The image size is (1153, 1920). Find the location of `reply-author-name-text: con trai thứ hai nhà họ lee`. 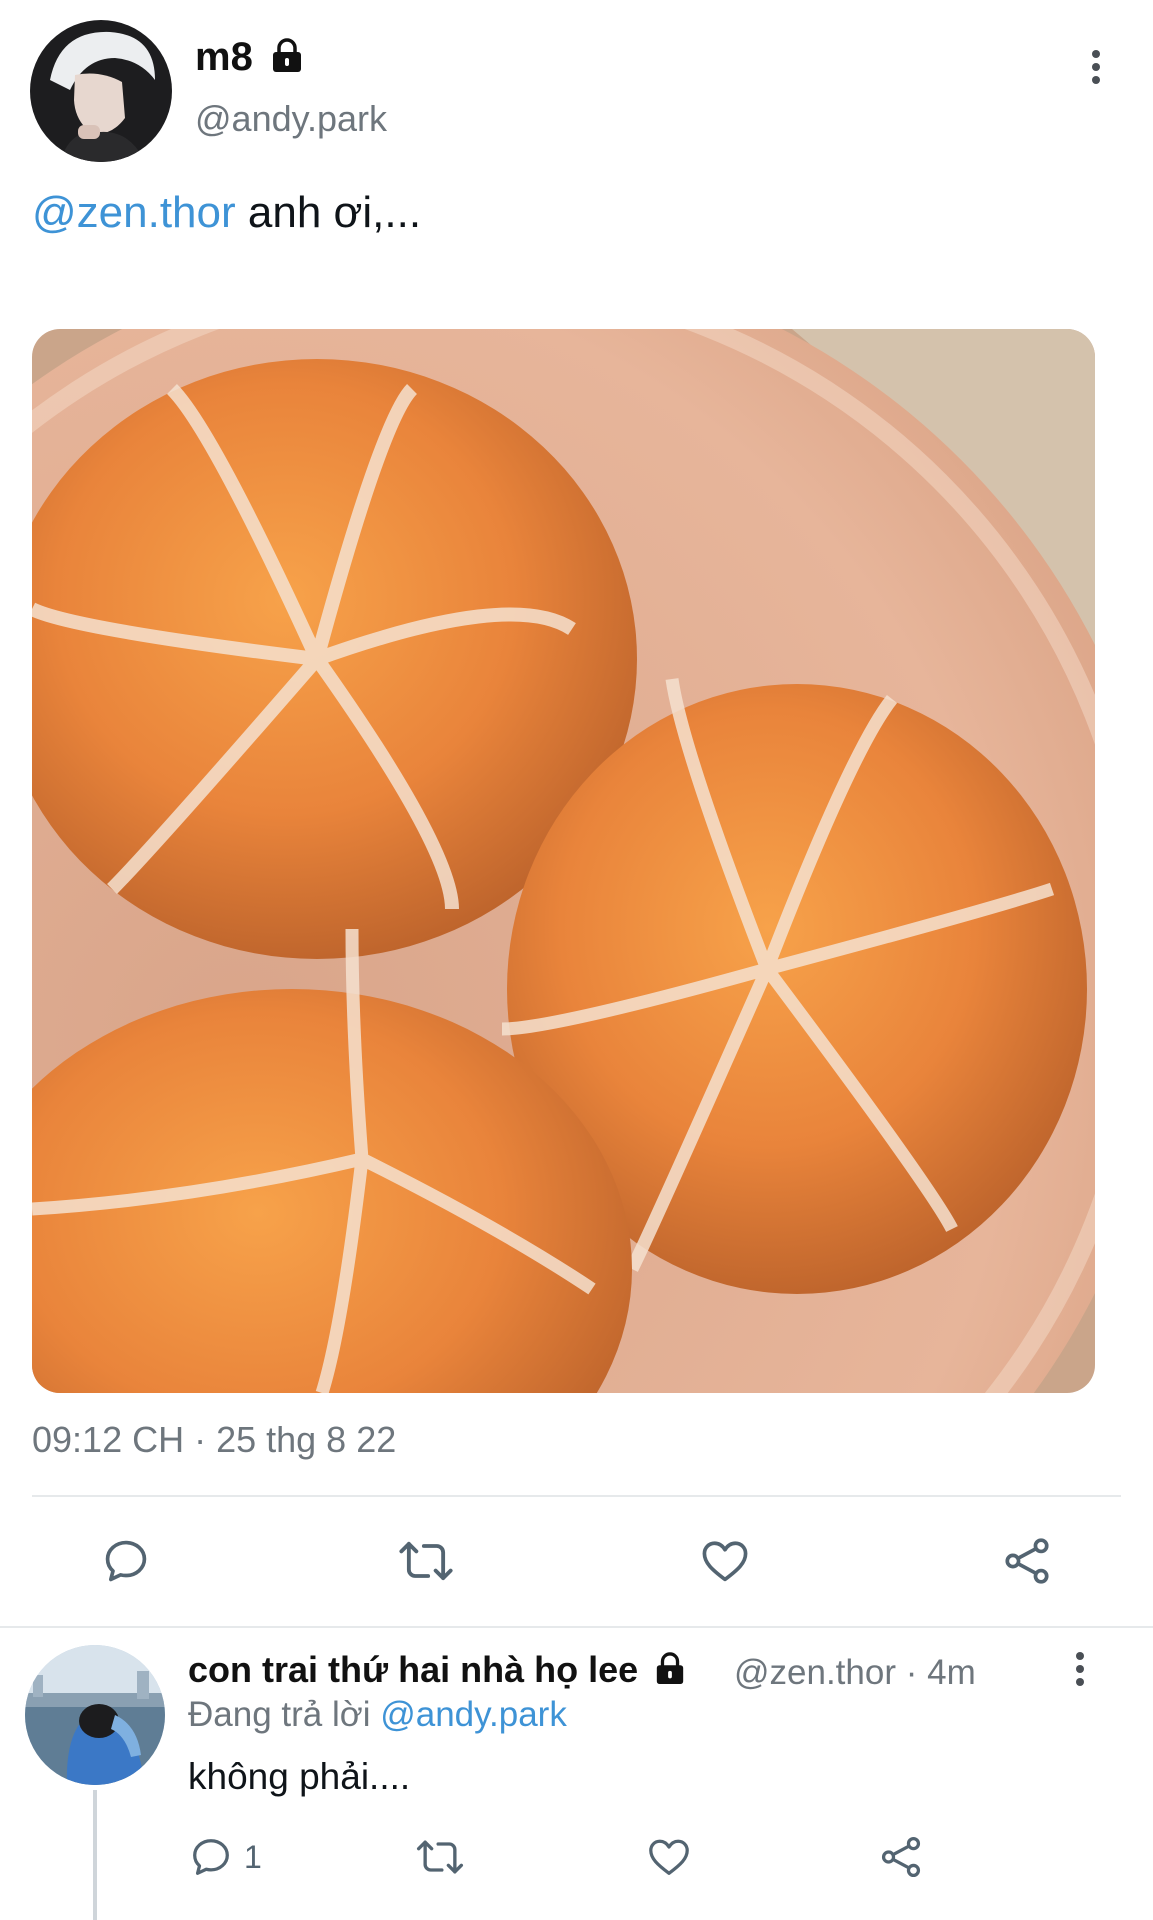

reply-author-name-text: con trai thứ hai nhà họ lee is located at coordinates (413, 1669).